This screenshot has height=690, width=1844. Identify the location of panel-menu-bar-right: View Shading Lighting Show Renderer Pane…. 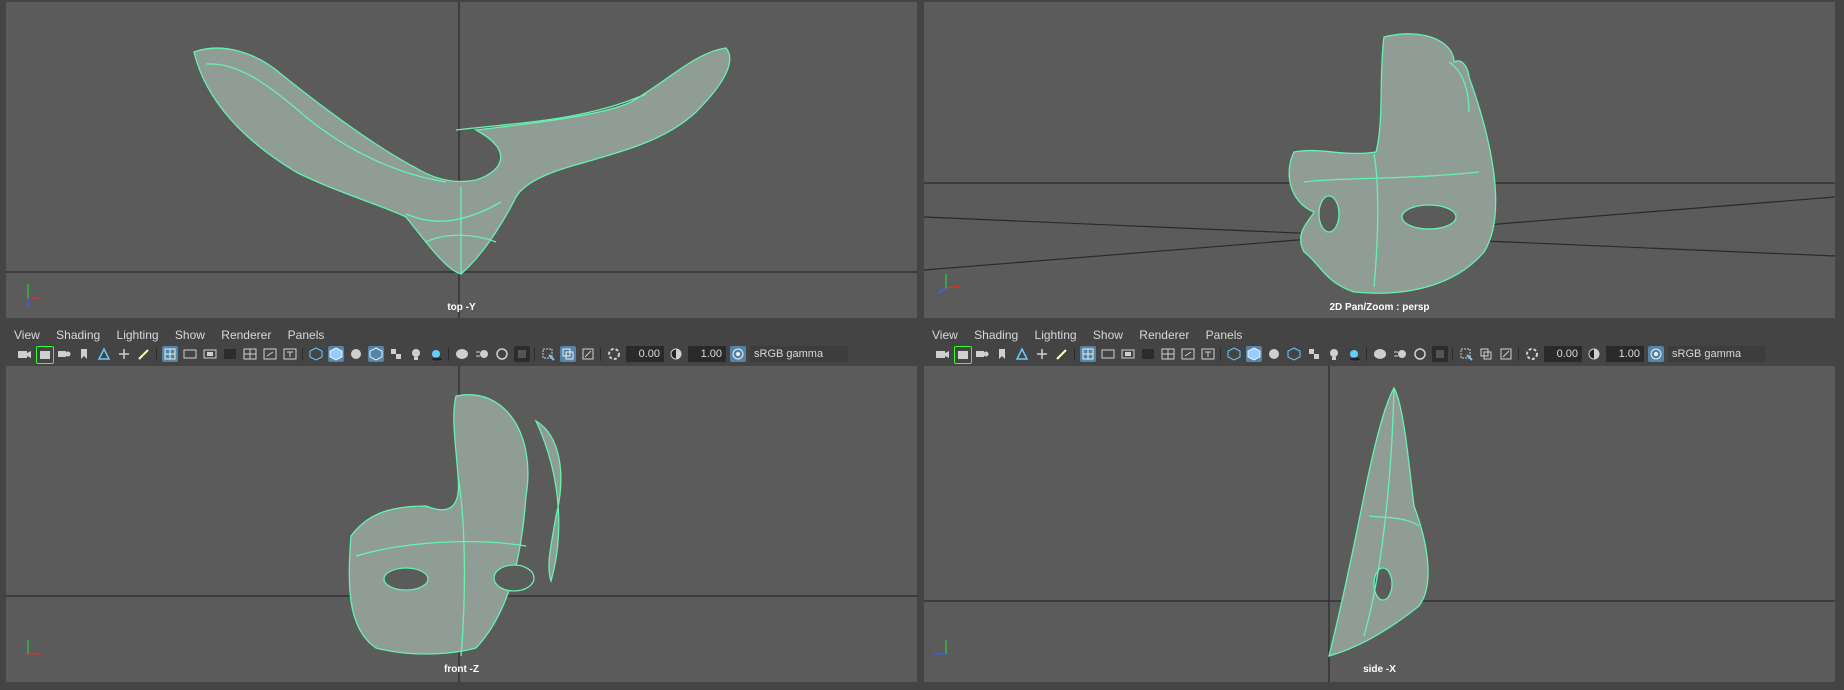
(1093, 335).